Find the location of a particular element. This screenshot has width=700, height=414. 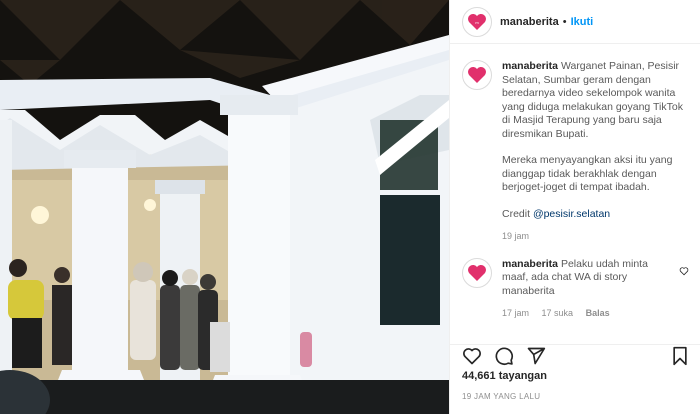

caption-credit: Credit @pesisir.selatan is located at coordinates (595, 215).